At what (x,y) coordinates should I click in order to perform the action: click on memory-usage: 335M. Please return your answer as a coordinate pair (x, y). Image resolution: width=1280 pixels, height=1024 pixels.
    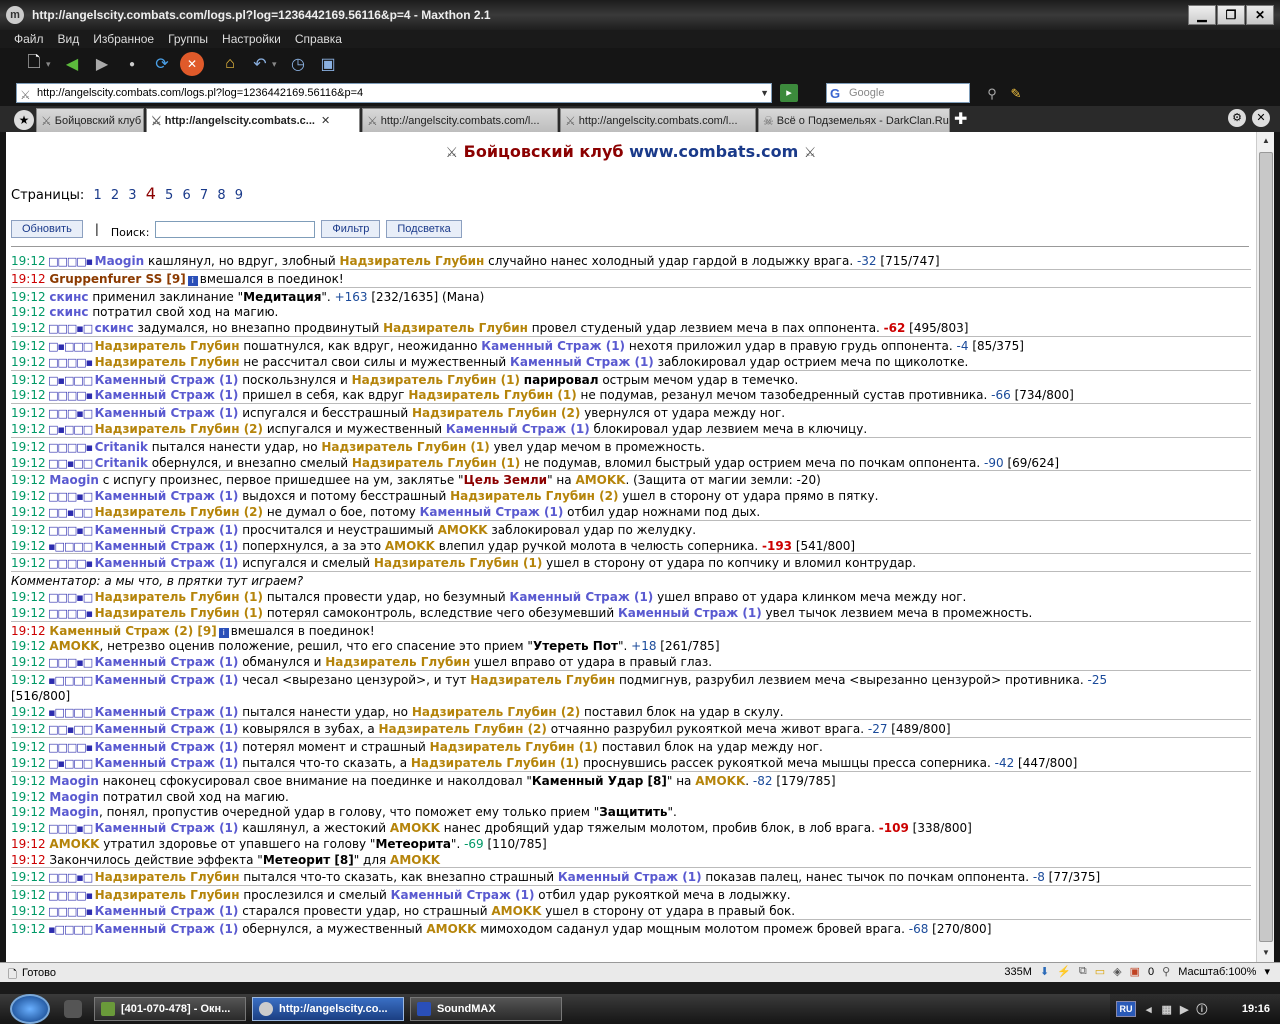
    Looking at the image, I should click on (1018, 972).